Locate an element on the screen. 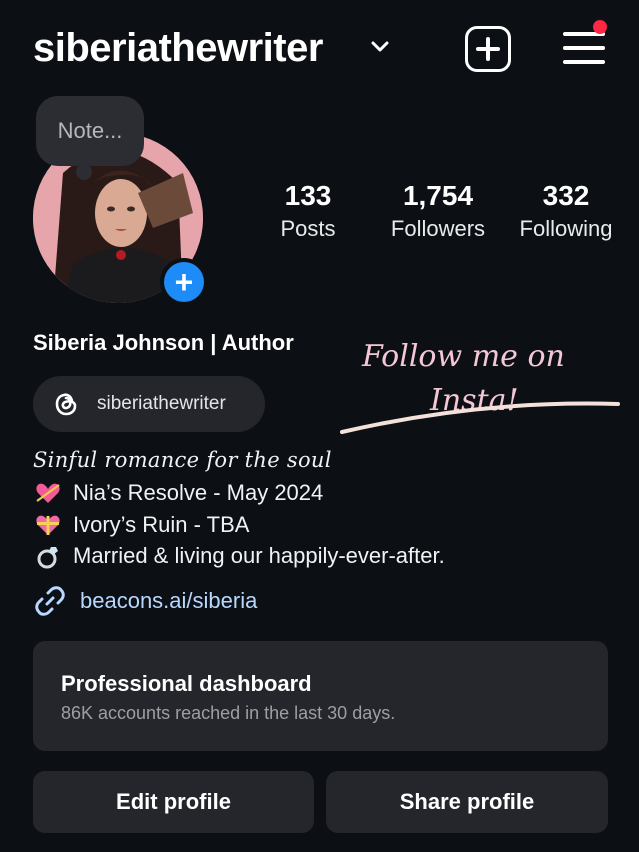  bio-line: Ivory’s Ruin - TBA is located at coordinates (141, 525).